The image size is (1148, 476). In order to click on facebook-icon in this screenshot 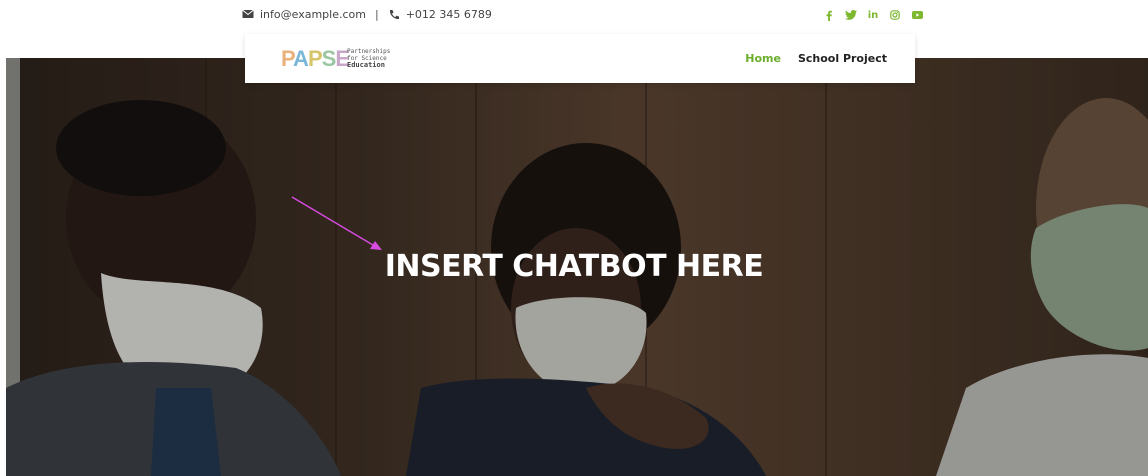, I will do `click(829, 16)`.